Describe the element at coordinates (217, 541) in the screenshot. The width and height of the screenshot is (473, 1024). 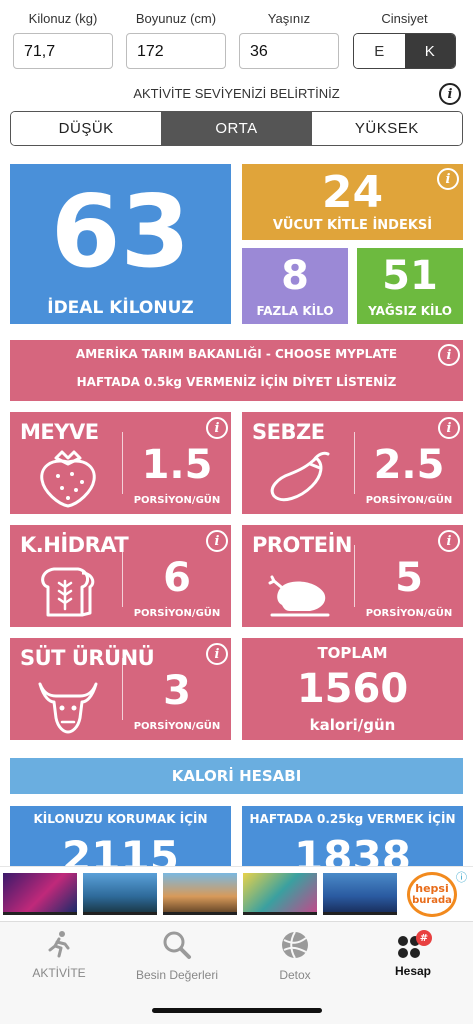
I see `carb-info-icon: i` at that location.